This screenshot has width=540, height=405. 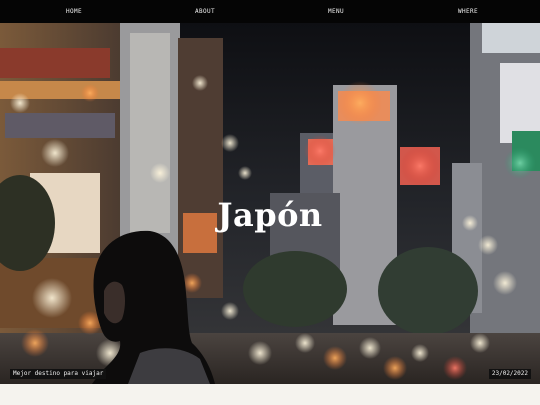 I want to click on nav-home-link: HOME, so click(x=74, y=11).